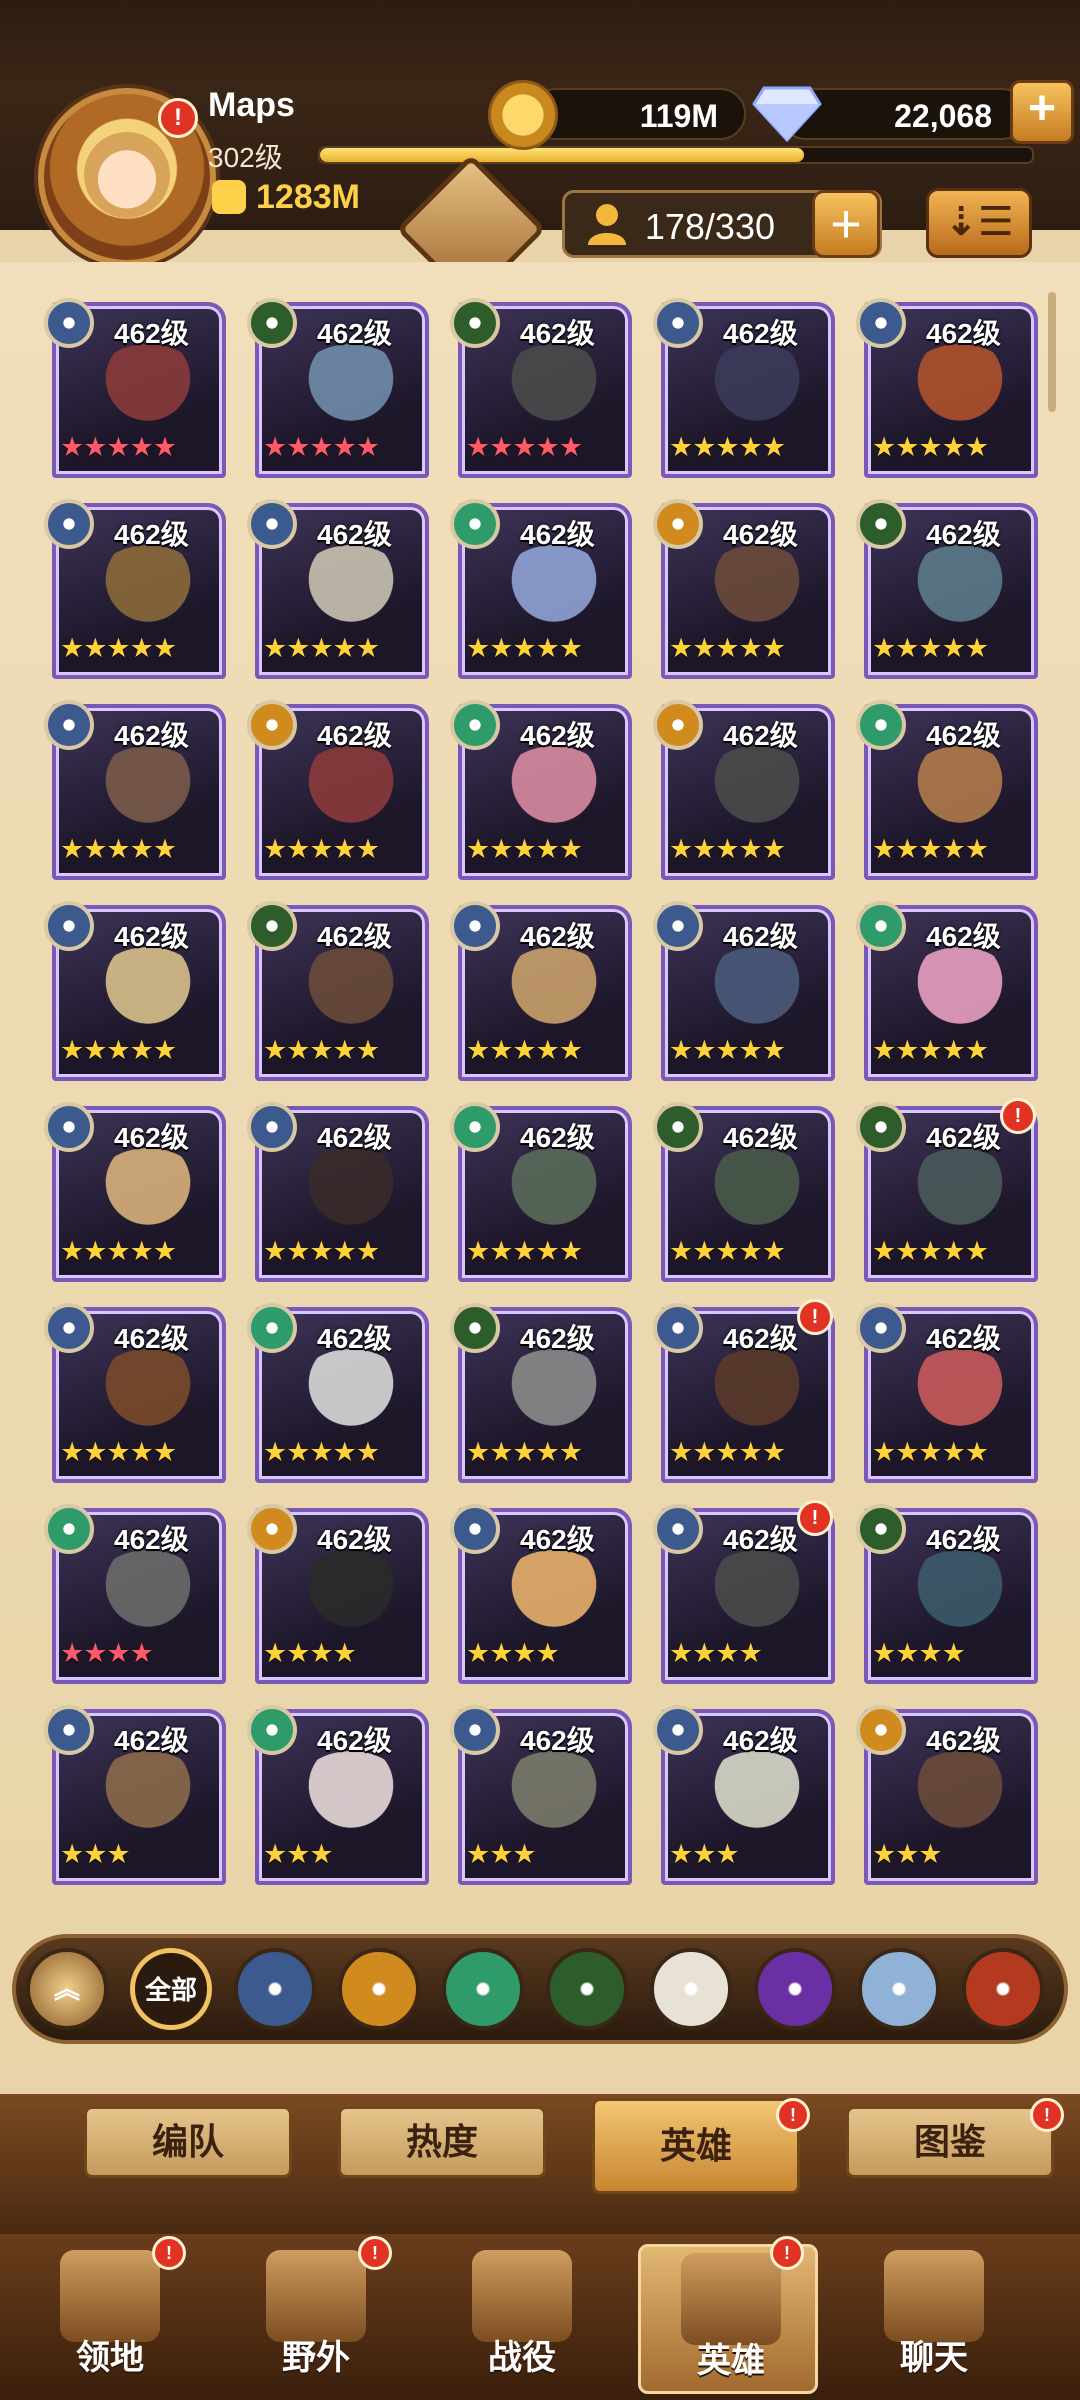 This screenshot has height=2400, width=1080. What do you see at coordinates (846, 224) in the screenshot?
I see `expand-hero-slots-button: +` at bounding box center [846, 224].